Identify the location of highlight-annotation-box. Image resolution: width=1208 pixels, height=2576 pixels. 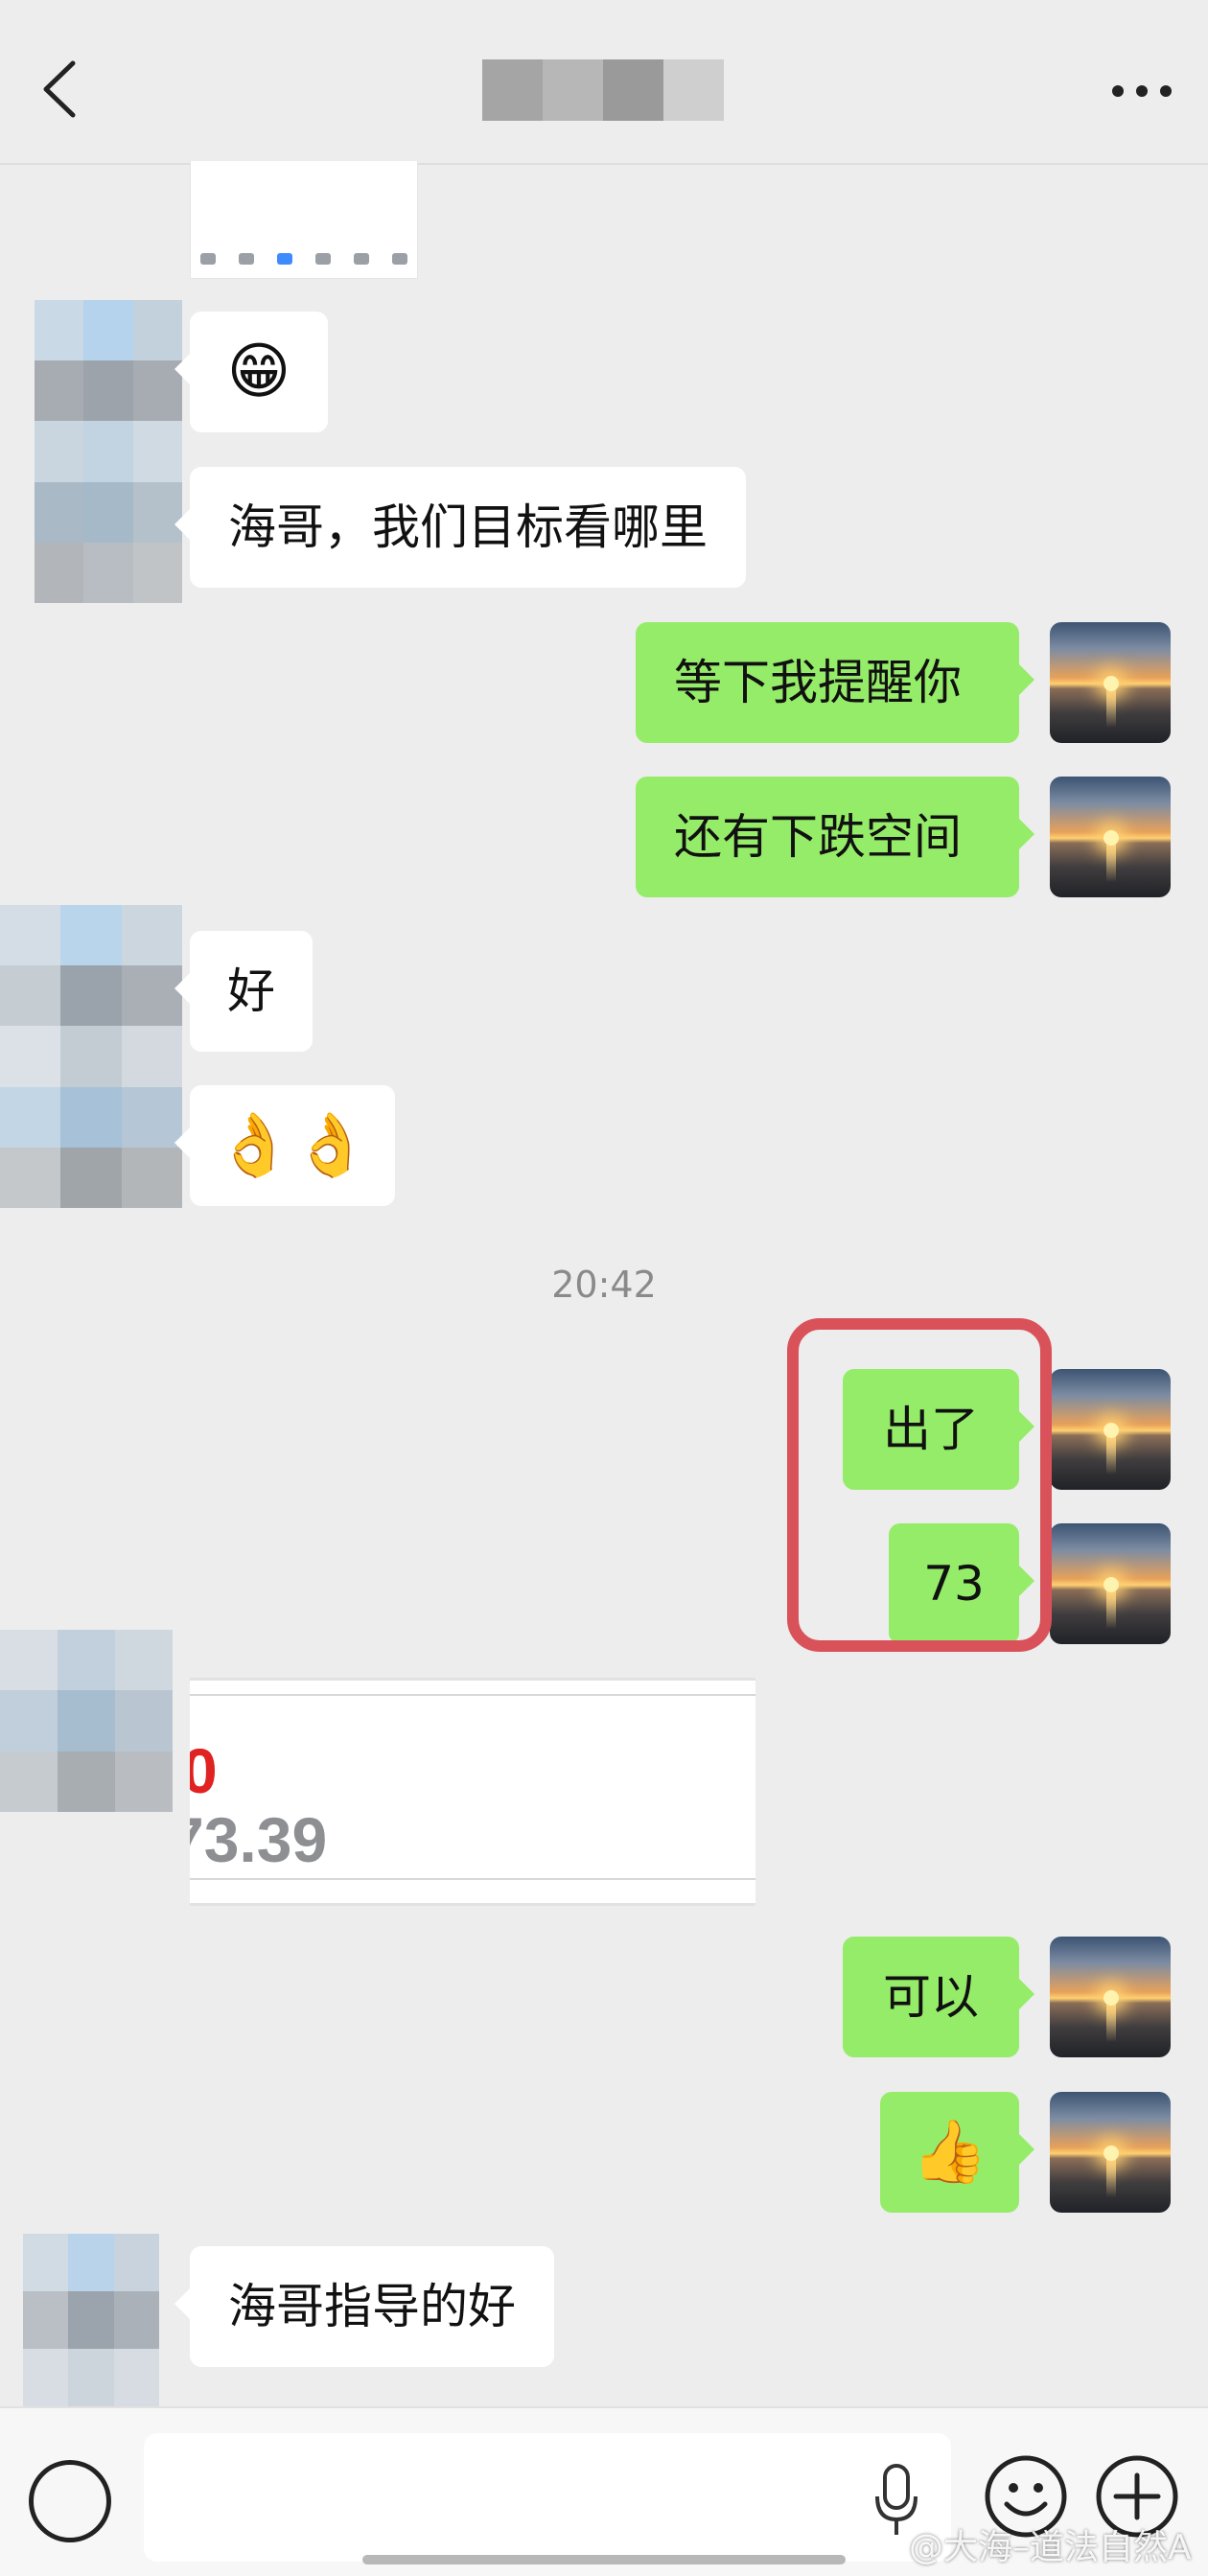
(920, 1485).